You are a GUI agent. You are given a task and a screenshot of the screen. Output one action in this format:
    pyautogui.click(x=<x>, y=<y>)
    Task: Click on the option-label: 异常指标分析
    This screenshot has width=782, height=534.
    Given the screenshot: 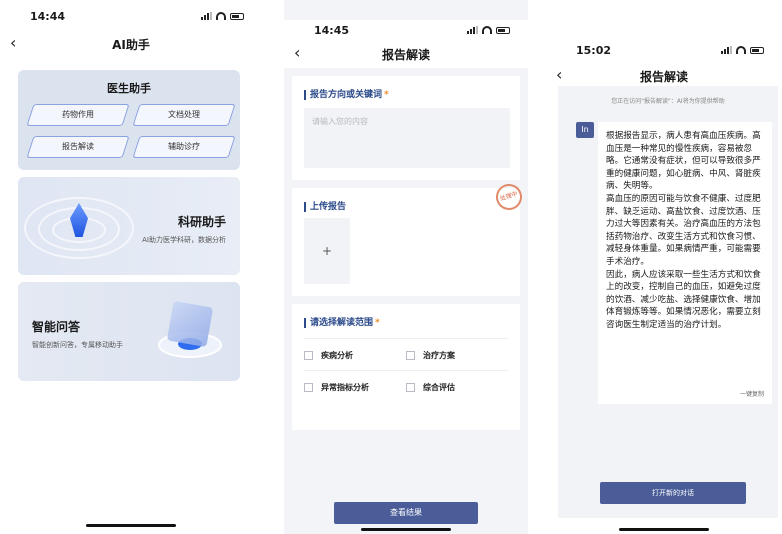 What is the action you would take?
    pyautogui.click(x=345, y=387)
    